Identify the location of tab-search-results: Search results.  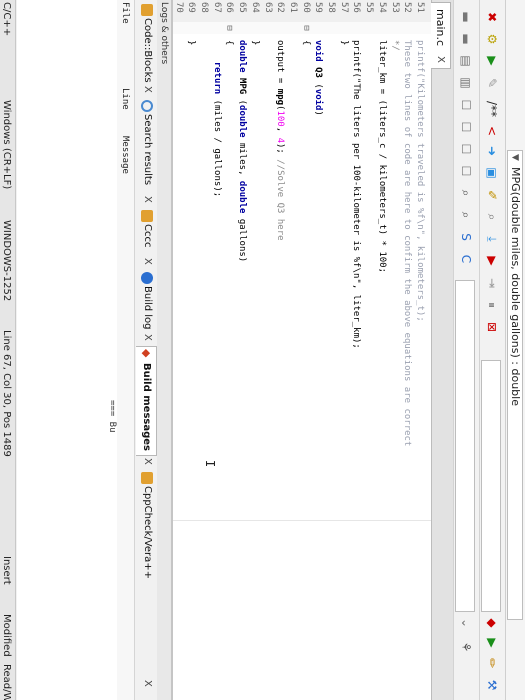
(147, 141).